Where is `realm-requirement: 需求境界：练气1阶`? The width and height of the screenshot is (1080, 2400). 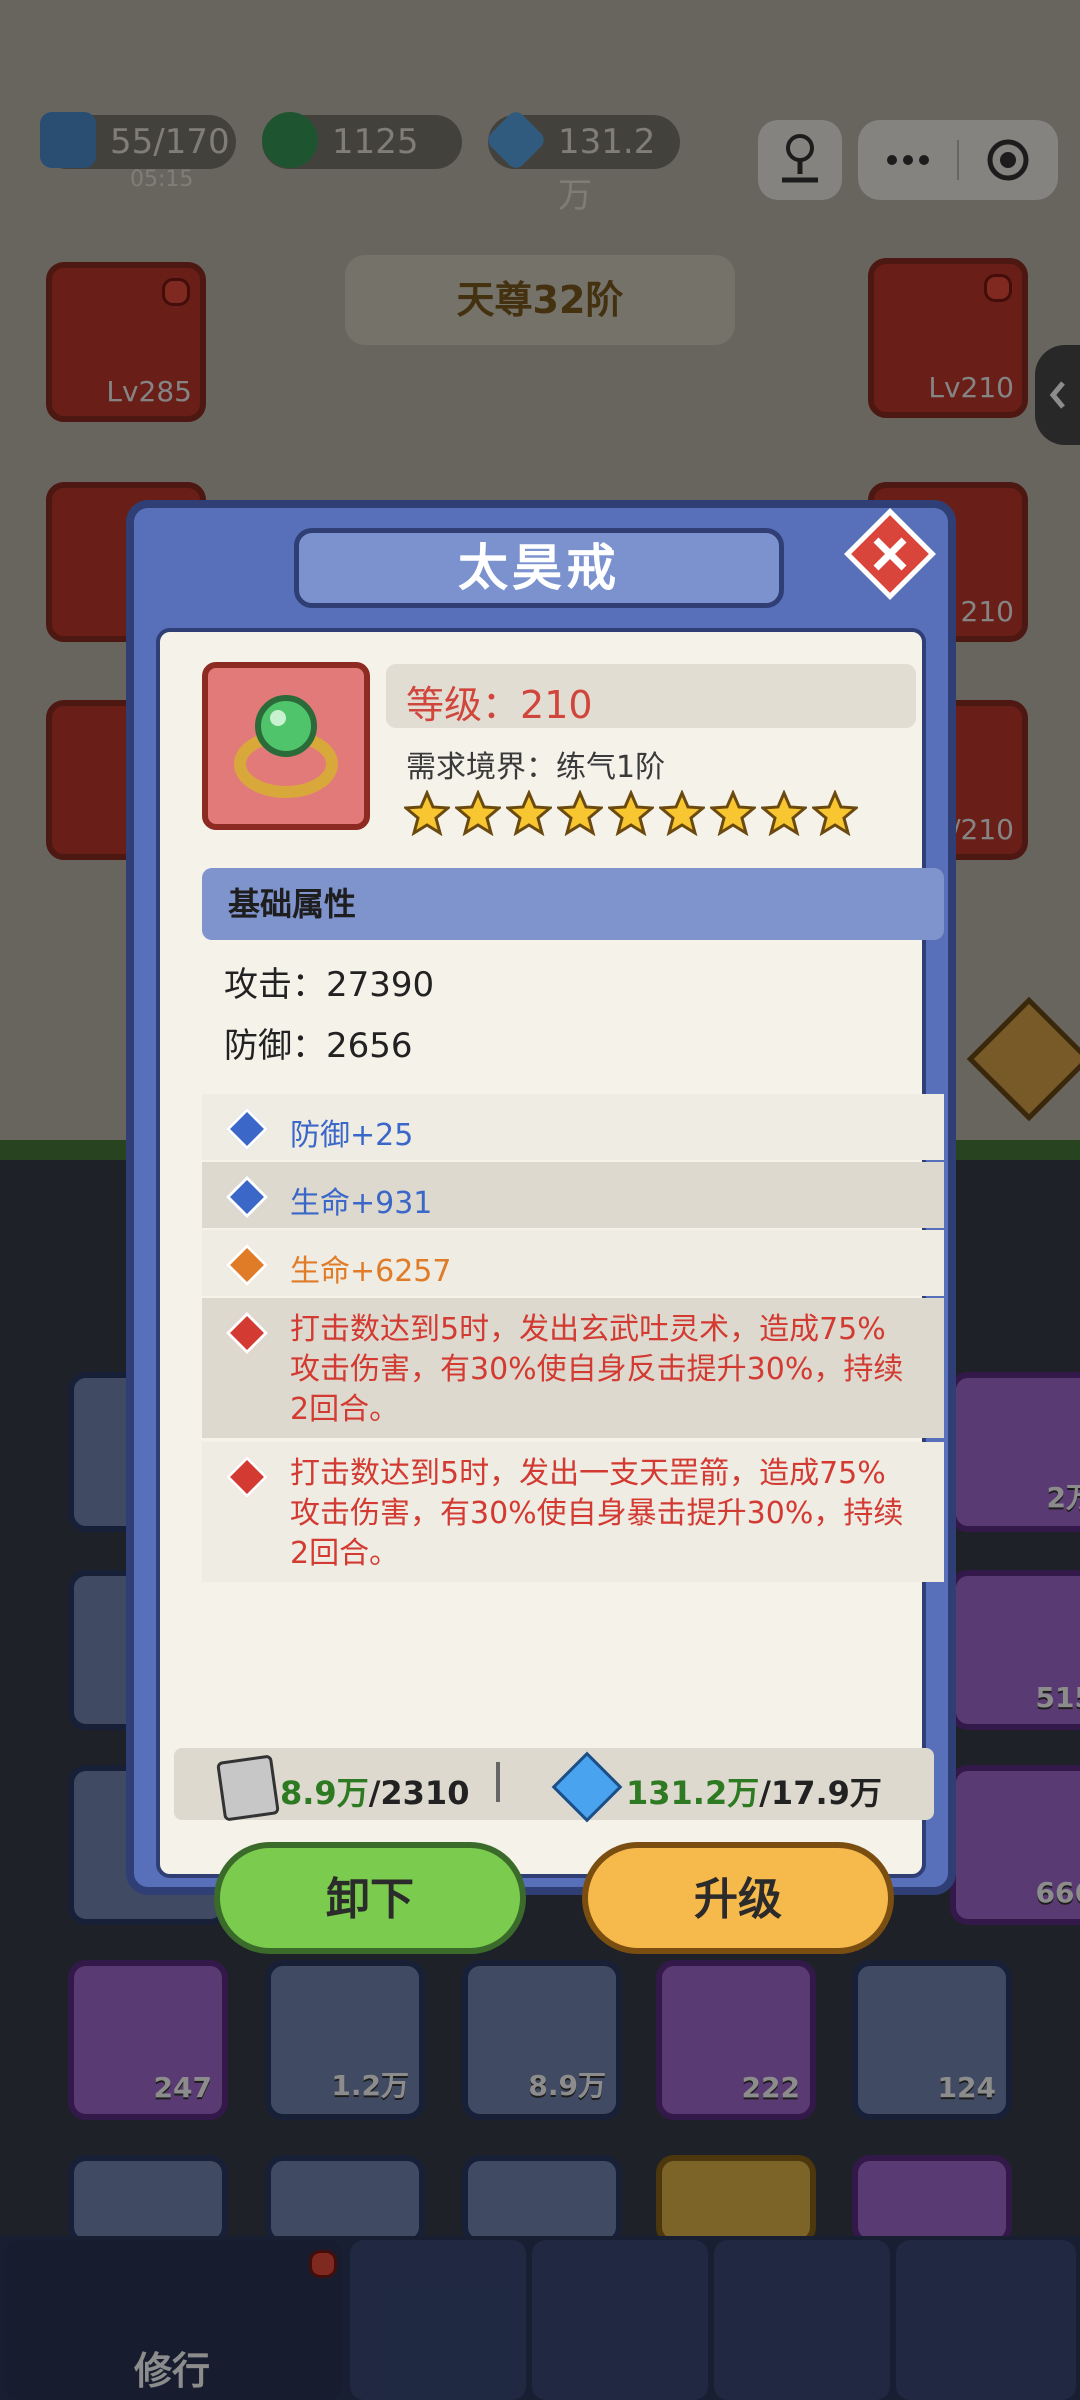
realm-requirement: 需求境界：练气1阶 is located at coordinates (536, 767).